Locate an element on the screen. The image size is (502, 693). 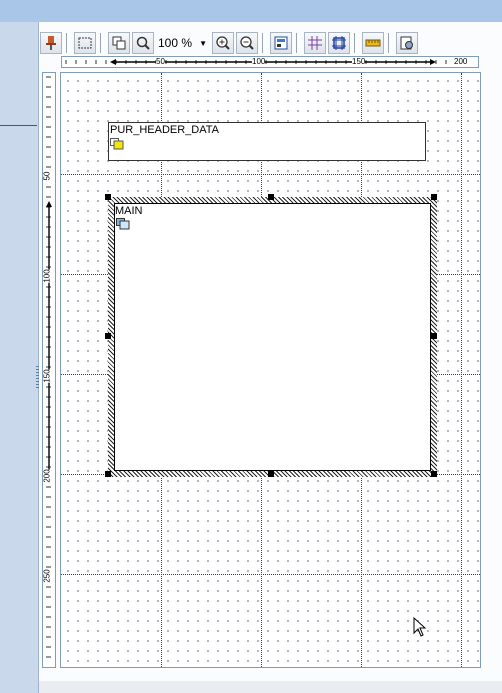
window-pur-header-data: PUR_HEADER_DATA is located at coordinates (267, 141).